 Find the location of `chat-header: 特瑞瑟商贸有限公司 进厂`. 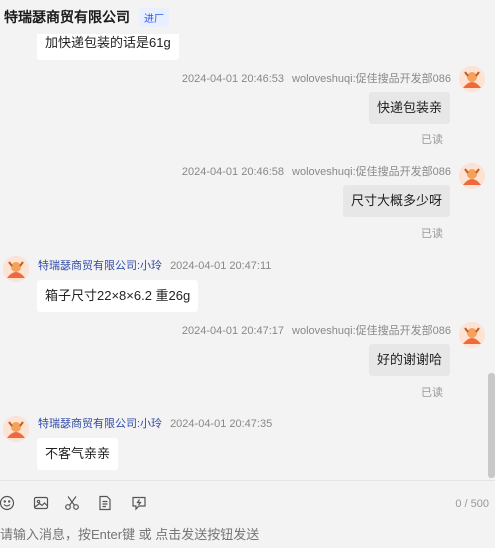

chat-header: 特瑞瑟商贸有限公司 进厂 is located at coordinates (247, 17).